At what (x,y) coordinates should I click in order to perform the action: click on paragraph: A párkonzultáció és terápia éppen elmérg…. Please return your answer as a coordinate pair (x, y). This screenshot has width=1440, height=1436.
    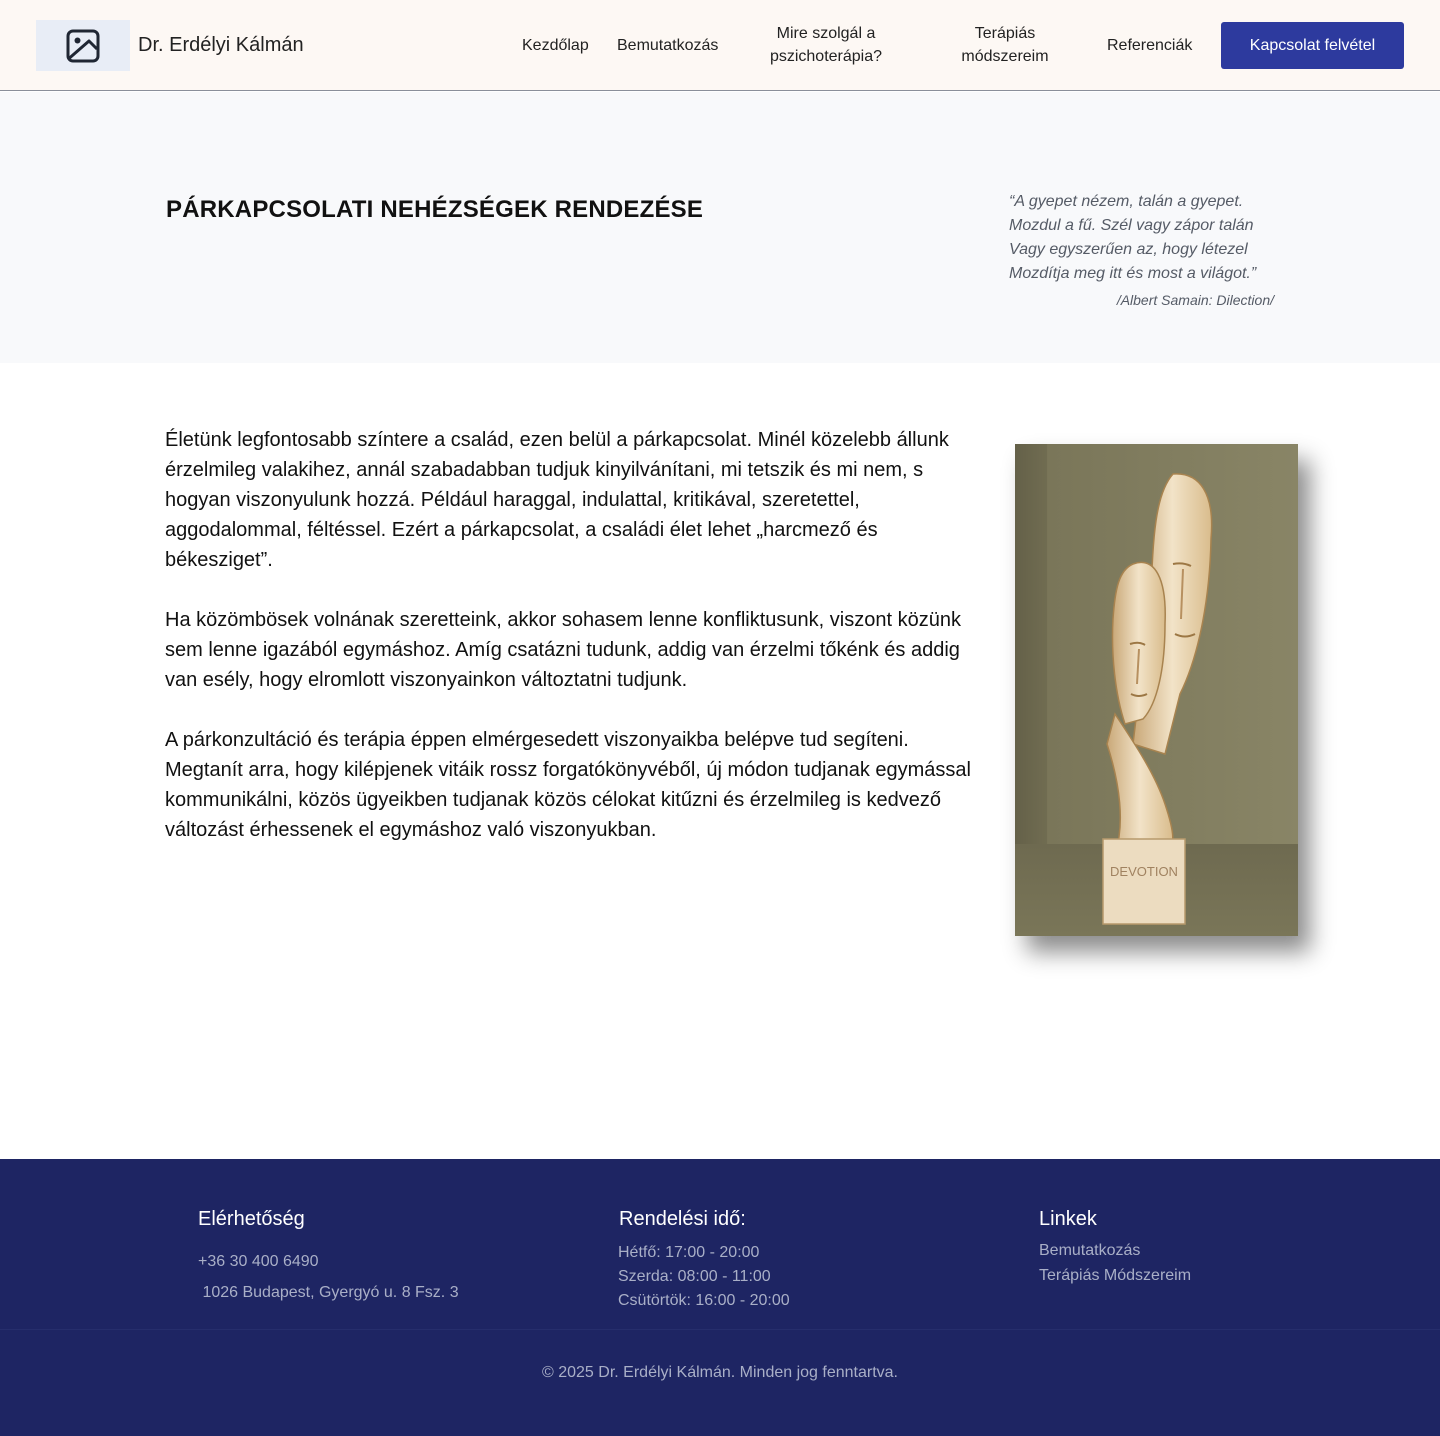
    Looking at the image, I should click on (568, 785).